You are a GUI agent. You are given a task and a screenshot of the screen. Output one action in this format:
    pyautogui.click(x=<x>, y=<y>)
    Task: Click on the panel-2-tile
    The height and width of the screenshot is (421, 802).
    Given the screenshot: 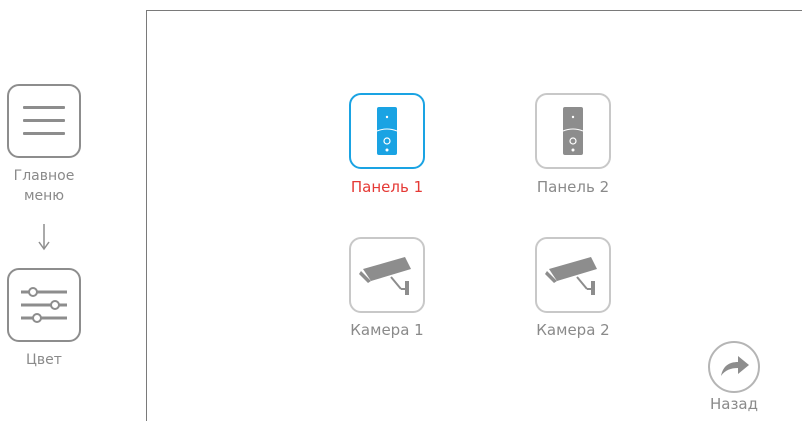 What is the action you would take?
    pyautogui.click(x=573, y=131)
    